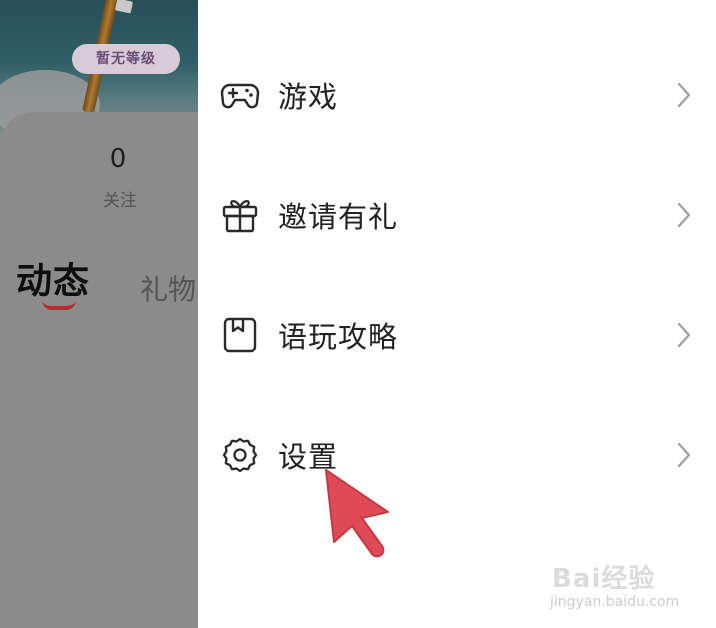 The image size is (716, 628). I want to click on level-badge: 暂无等级, so click(126, 59).